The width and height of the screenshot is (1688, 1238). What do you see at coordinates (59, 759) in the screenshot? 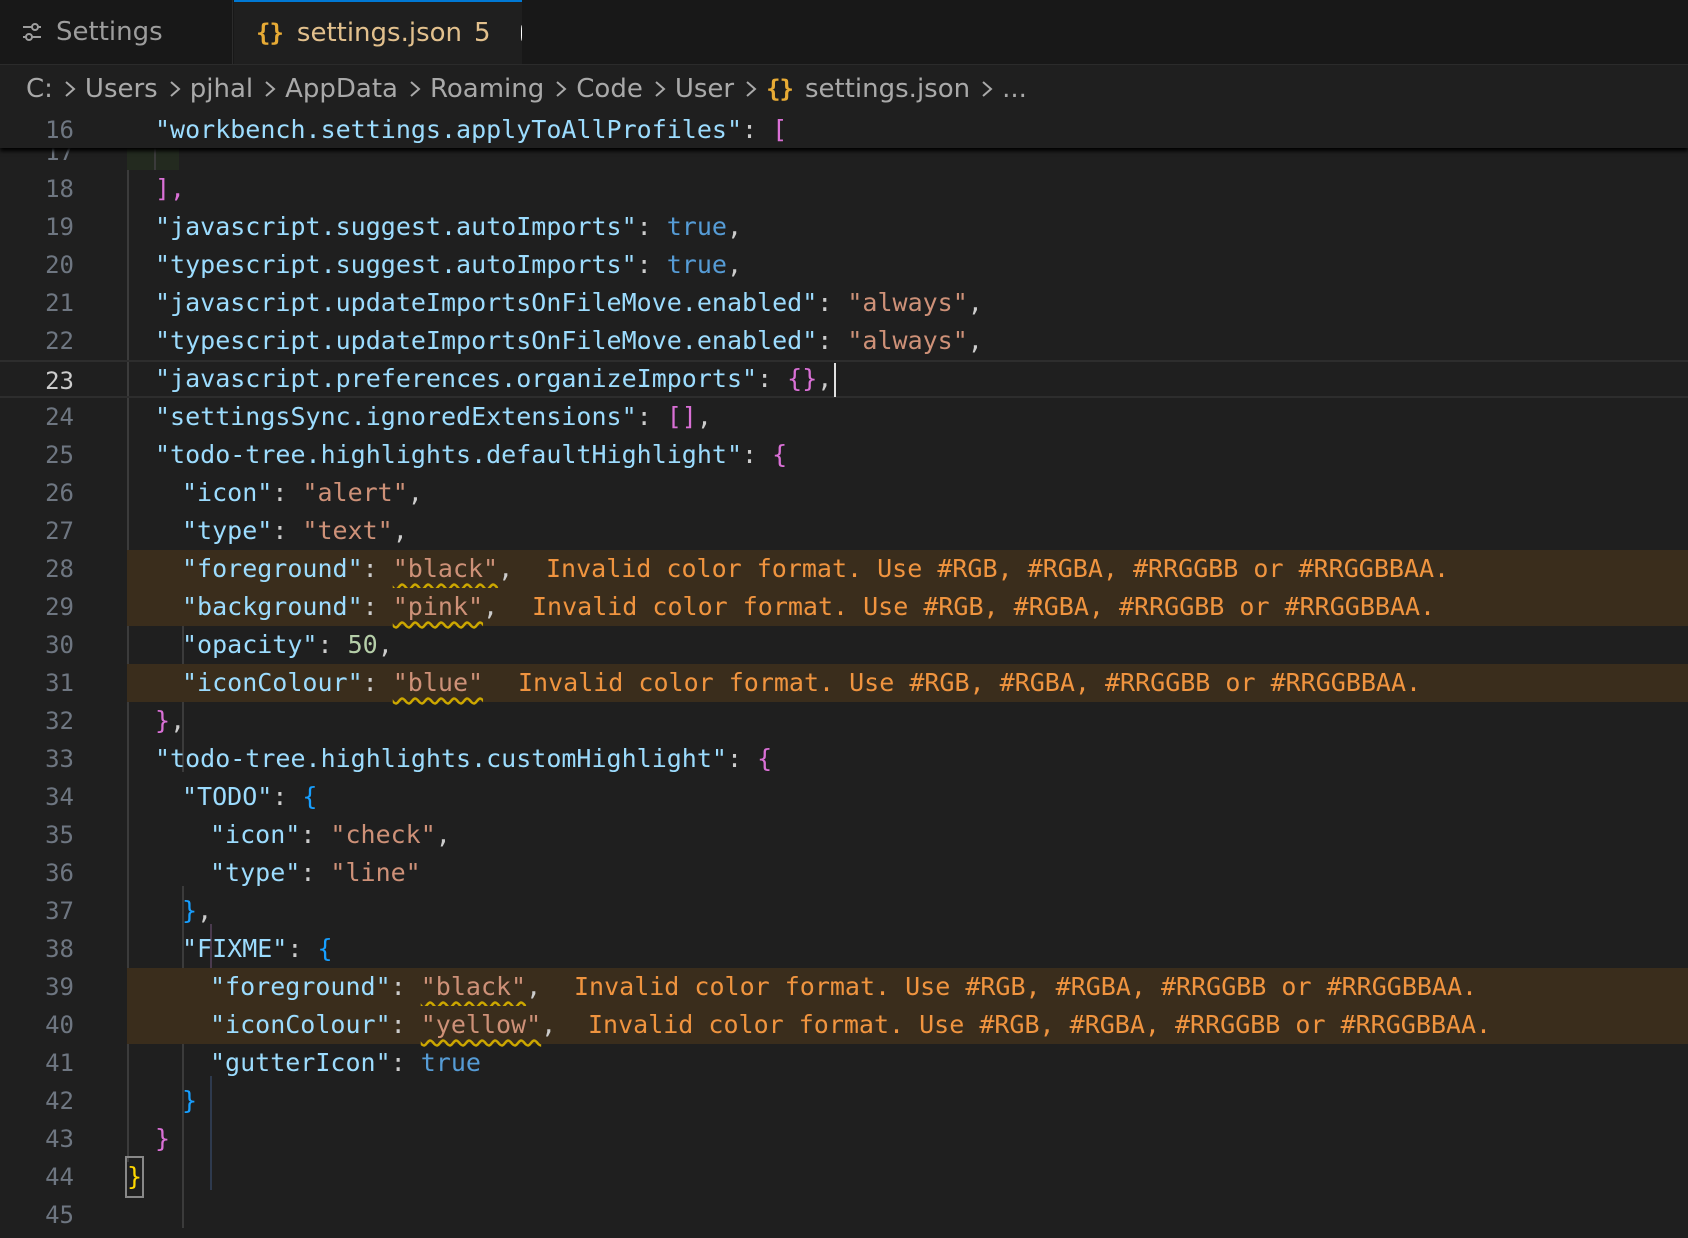
I see `line-number: 33` at bounding box center [59, 759].